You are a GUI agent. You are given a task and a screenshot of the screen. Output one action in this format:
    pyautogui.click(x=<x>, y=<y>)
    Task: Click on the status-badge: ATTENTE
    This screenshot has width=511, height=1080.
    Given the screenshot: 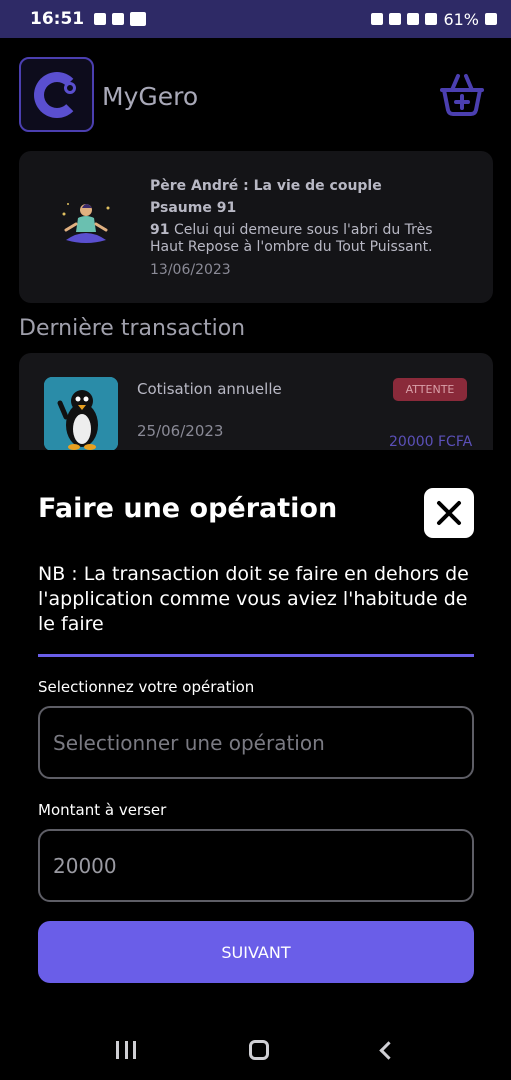 What is the action you would take?
    pyautogui.click(x=430, y=389)
    